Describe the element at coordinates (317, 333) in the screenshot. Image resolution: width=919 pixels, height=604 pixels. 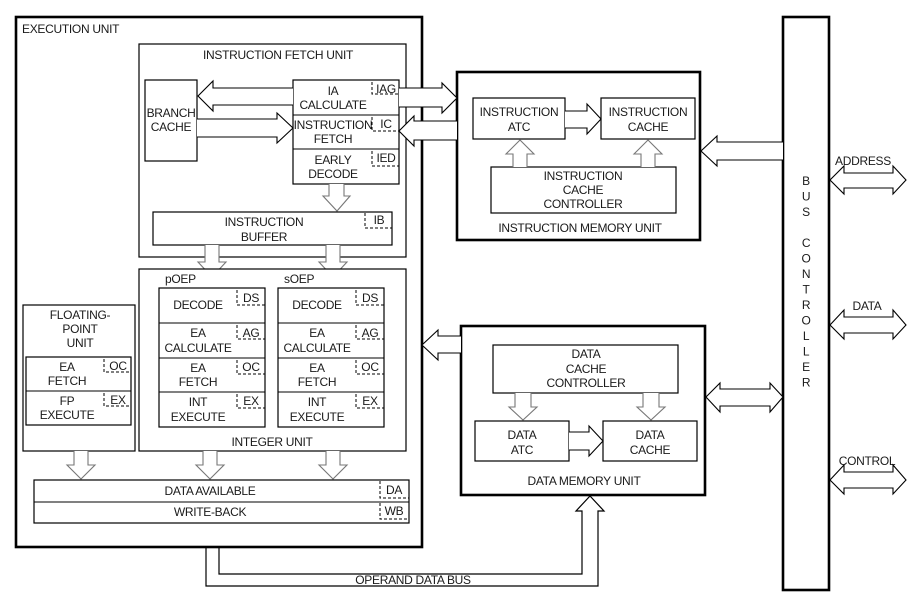
I see `soep-ea-calc-line1: EA` at that location.